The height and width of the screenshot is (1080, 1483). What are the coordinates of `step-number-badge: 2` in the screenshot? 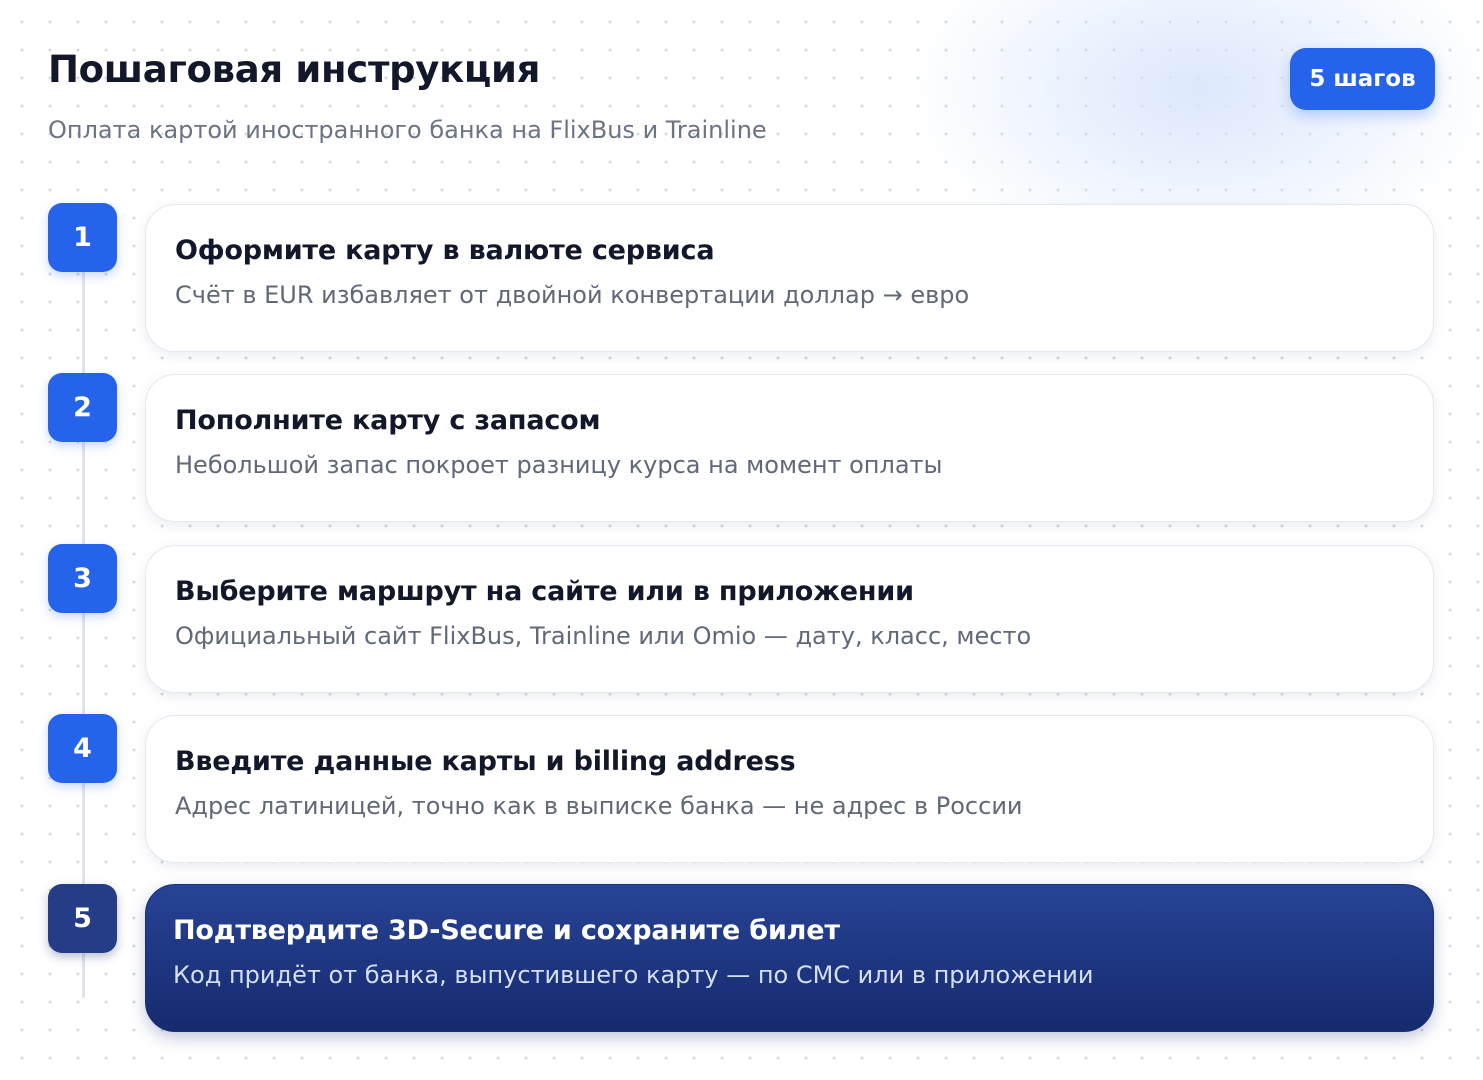 It's located at (82, 407).